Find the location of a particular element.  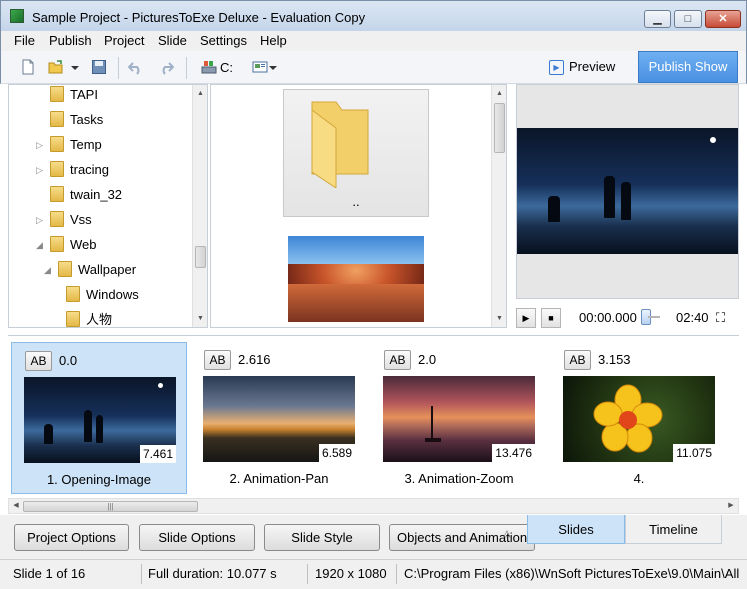

toolbar-separator is located at coordinates (186, 68).